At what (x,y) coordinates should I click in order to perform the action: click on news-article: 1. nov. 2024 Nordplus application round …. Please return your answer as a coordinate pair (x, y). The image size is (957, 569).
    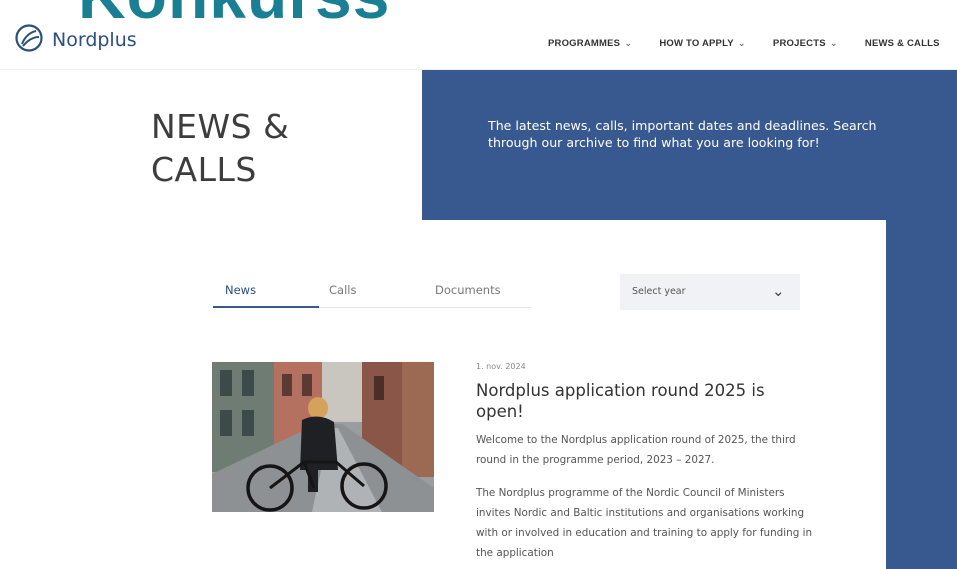
    Looking at the image, I should click on (656, 462).